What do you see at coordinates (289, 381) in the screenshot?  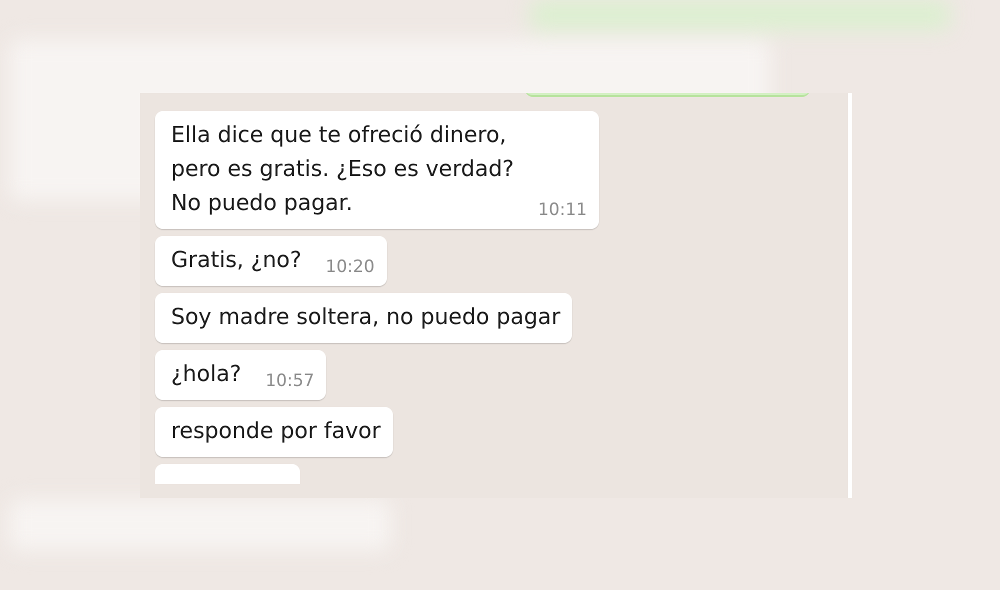 I see `message-time: 10:57` at bounding box center [289, 381].